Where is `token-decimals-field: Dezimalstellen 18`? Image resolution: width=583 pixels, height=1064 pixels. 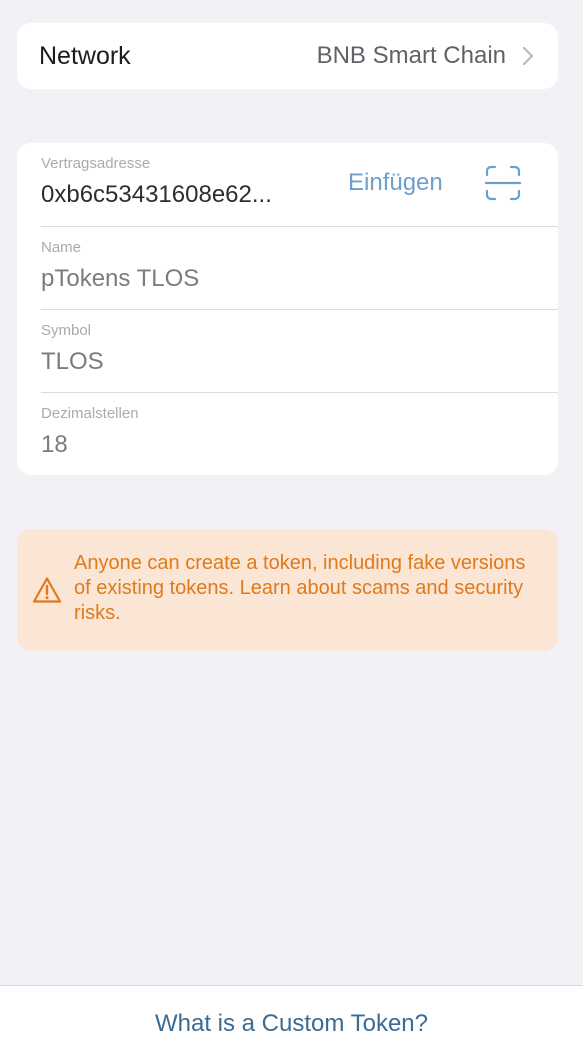 token-decimals-field: Dezimalstellen 18 is located at coordinates (287, 434).